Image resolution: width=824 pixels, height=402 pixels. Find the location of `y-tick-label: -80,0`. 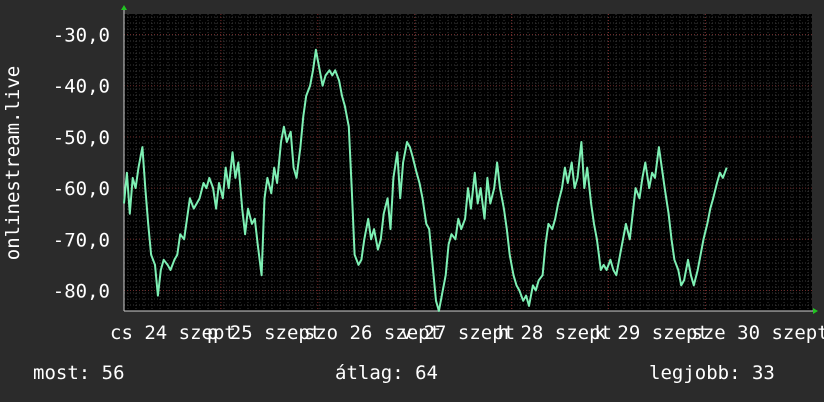

y-tick-label: -80,0 is located at coordinates (81, 292).